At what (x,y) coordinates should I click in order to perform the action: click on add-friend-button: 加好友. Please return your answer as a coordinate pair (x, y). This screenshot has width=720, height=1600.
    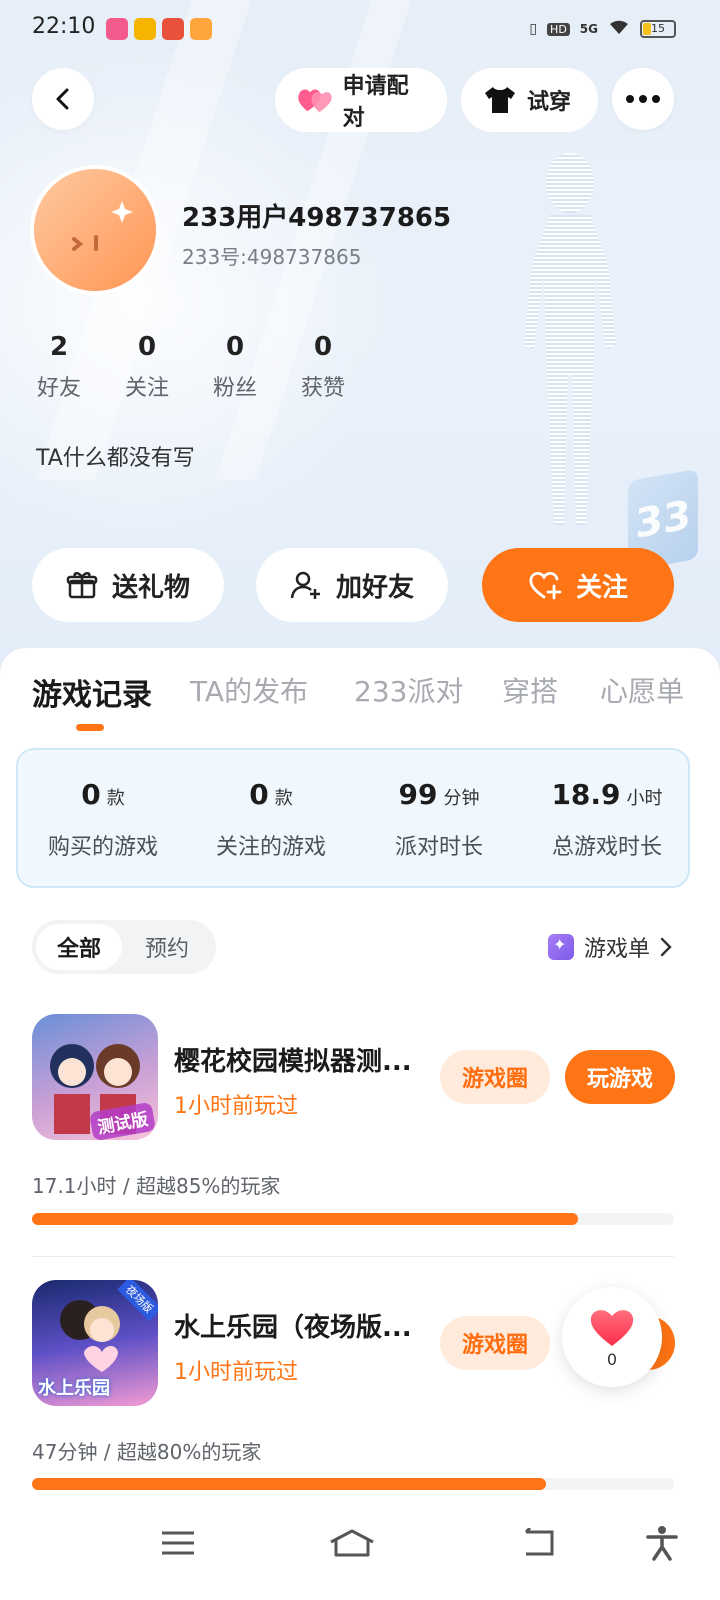
    Looking at the image, I should click on (352, 585).